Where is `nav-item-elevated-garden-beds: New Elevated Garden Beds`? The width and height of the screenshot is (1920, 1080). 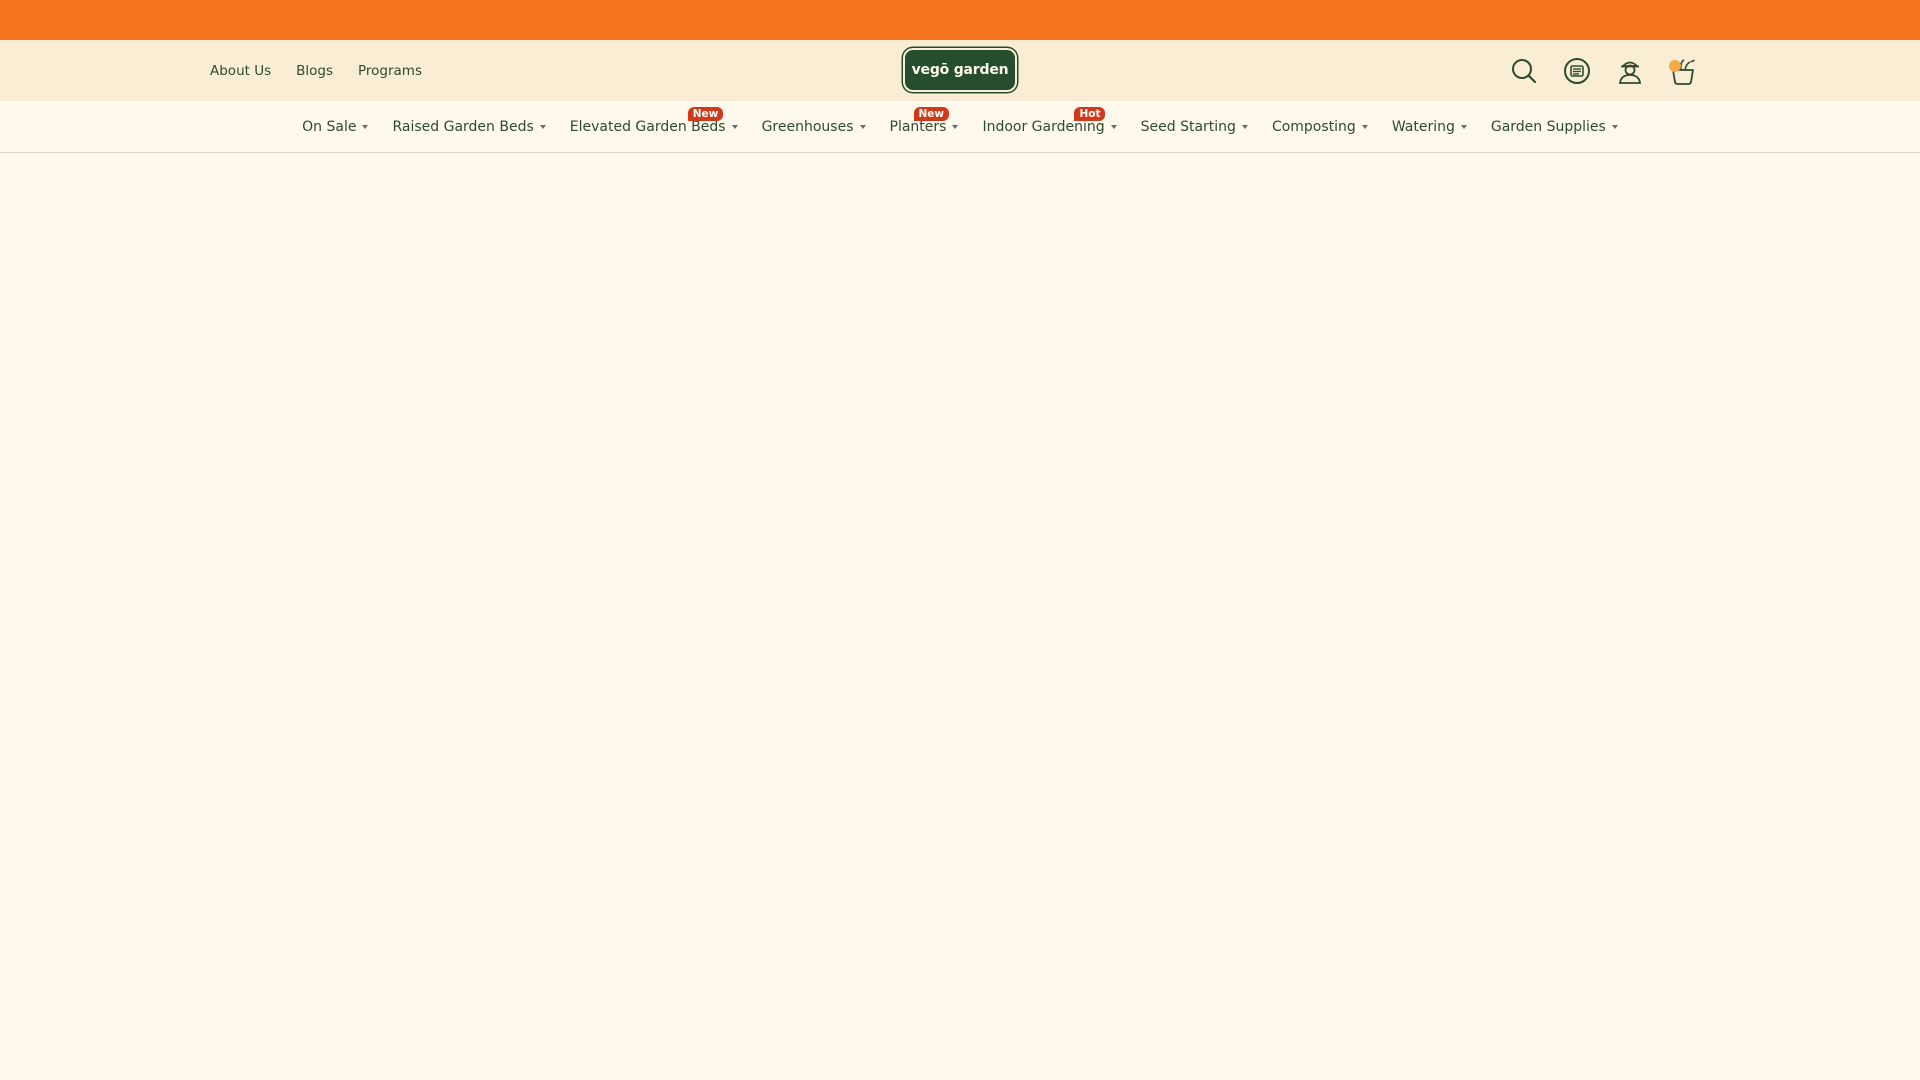
nav-item-elevated-garden-beds: New Elevated Garden Beds is located at coordinates (653, 120).